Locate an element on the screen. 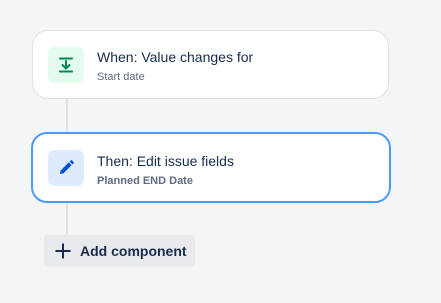 The image size is (441, 303). add-component-button: Add component is located at coordinates (119, 251).